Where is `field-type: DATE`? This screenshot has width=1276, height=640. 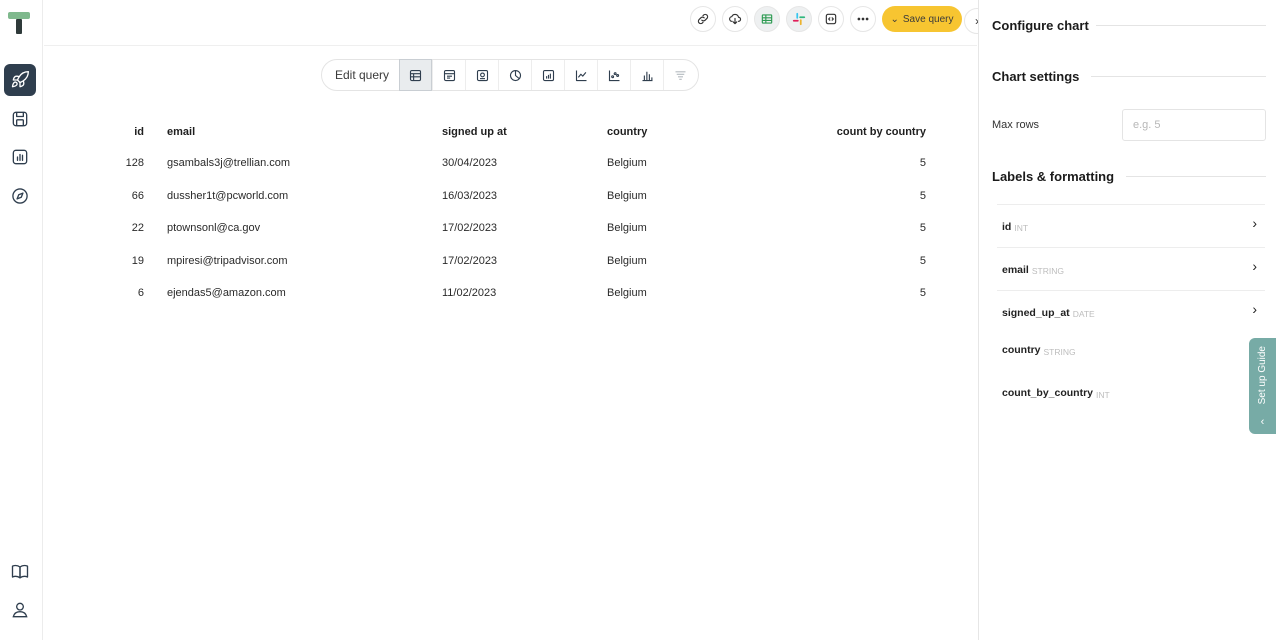
field-type: DATE is located at coordinates (1083, 314).